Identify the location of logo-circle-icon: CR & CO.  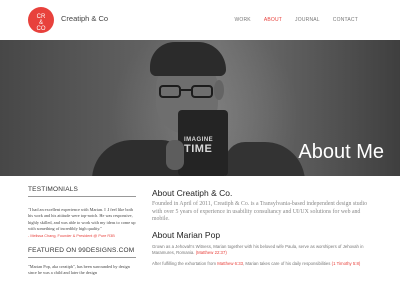
(41, 20).